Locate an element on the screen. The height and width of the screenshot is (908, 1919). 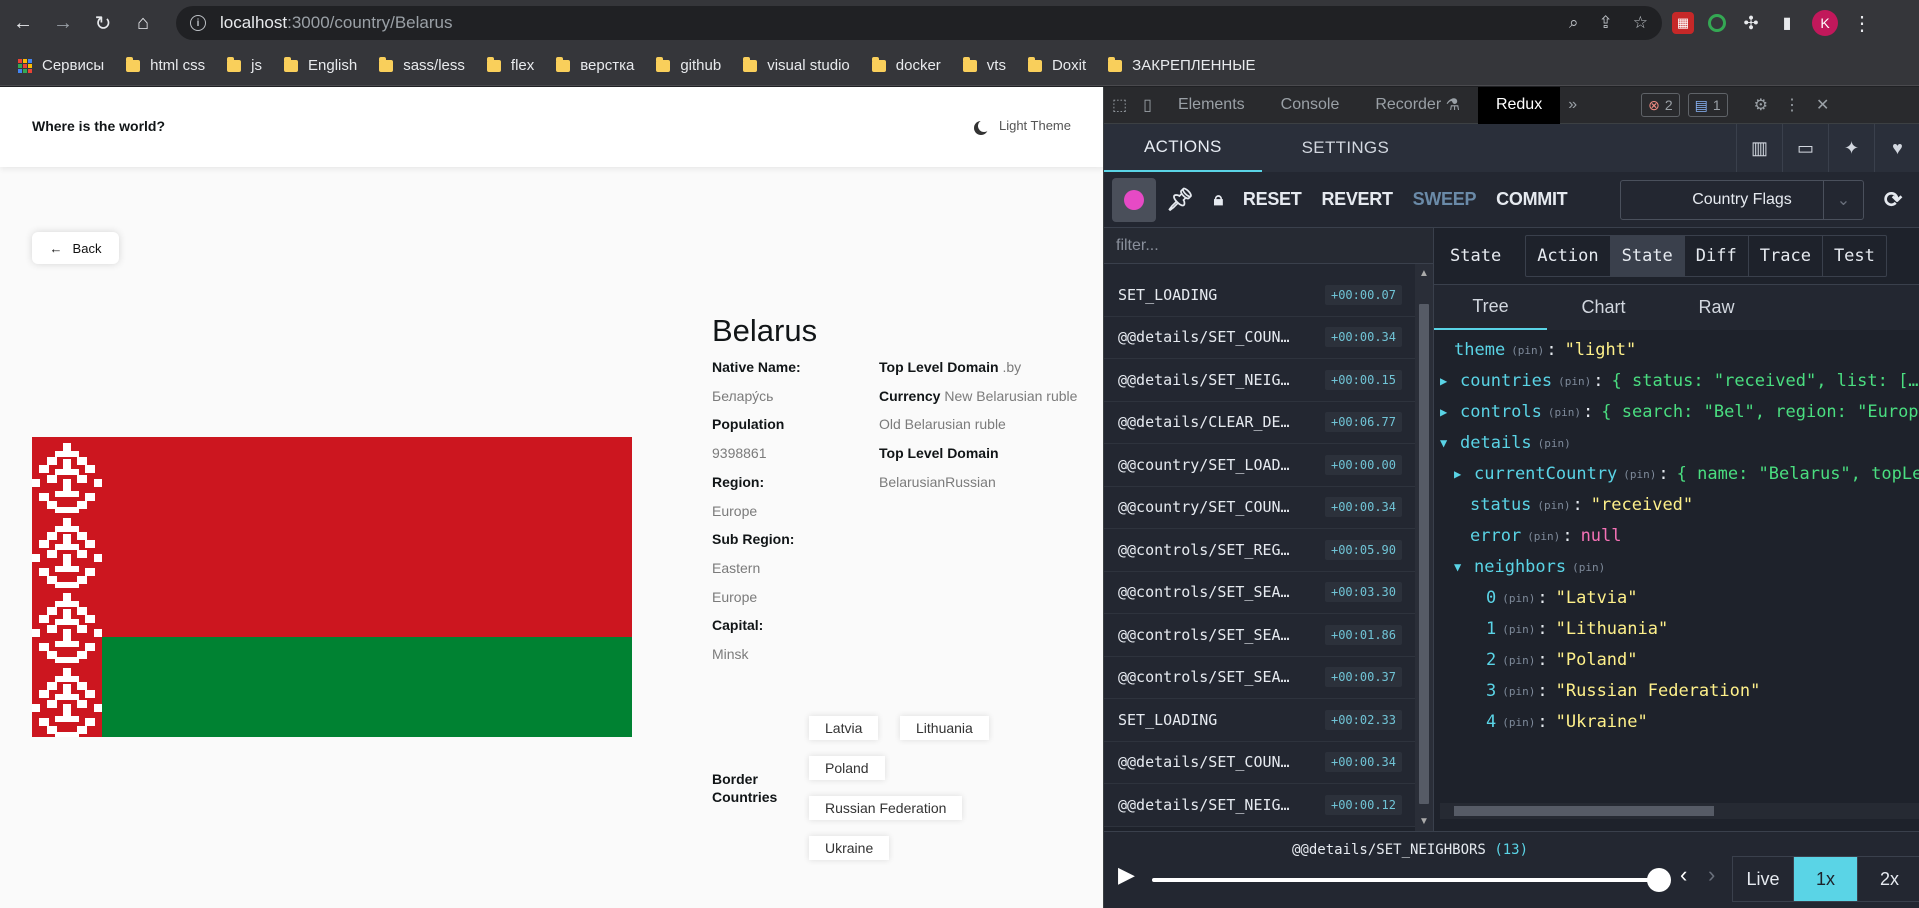
bookmark-folder: верстка is located at coordinates (595, 65).